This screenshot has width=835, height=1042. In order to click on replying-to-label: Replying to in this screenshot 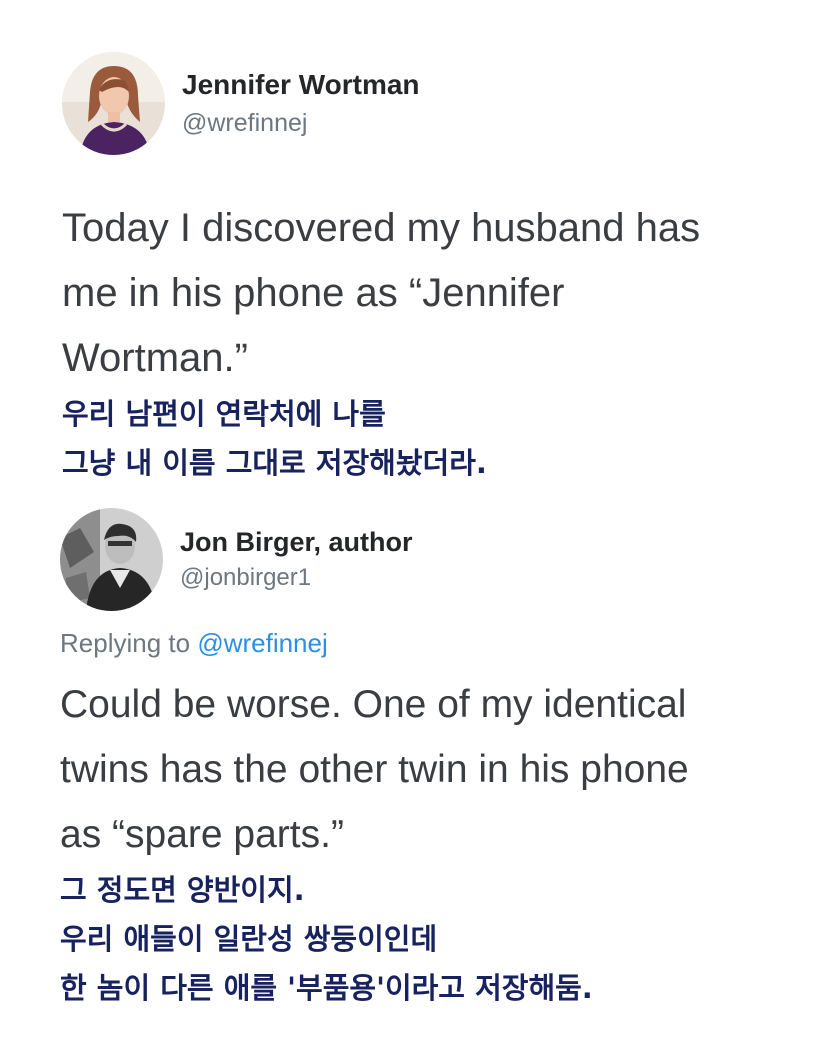, I will do `click(125, 643)`.